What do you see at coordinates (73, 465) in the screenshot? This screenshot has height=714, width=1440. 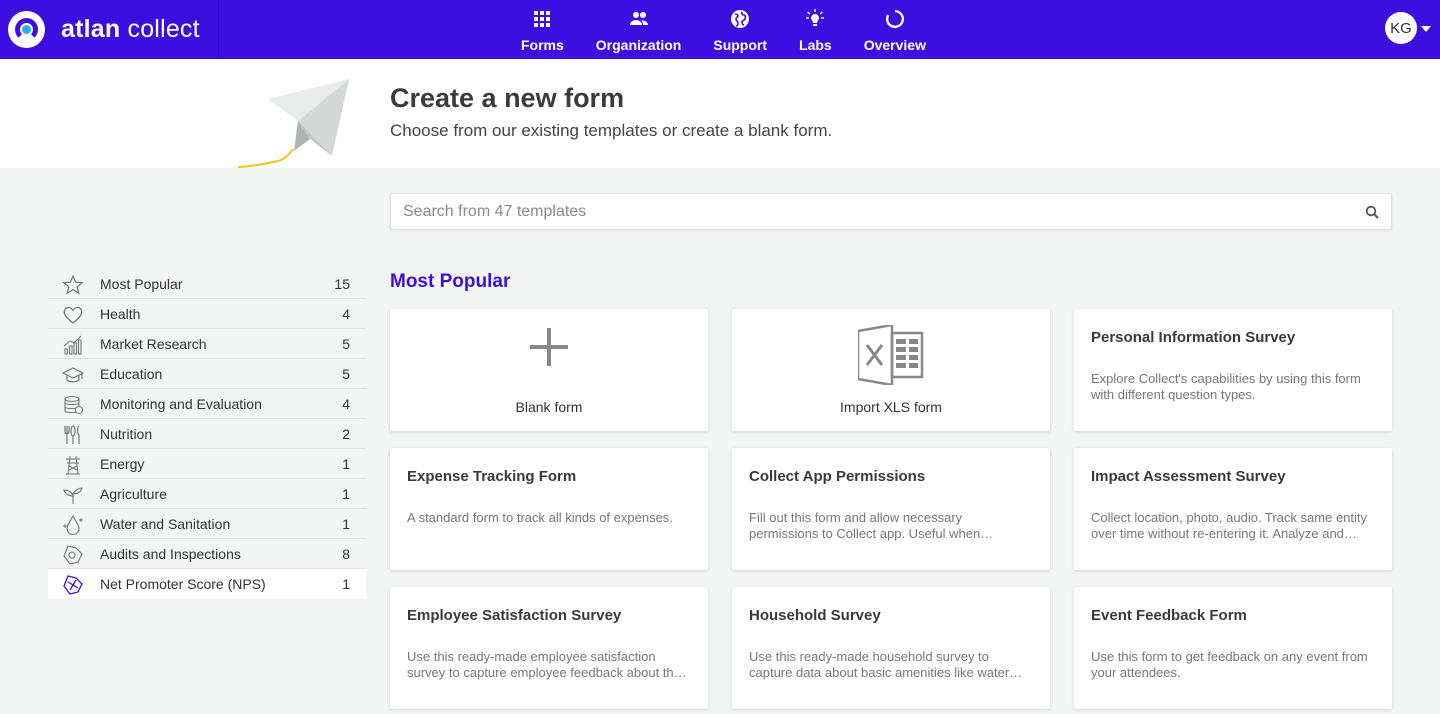 I see `power-tower-icon` at bounding box center [73, 465].